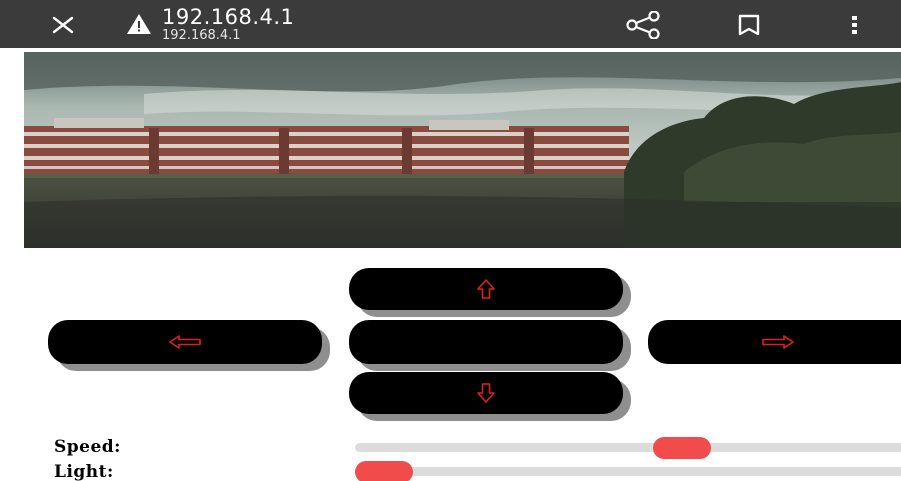  What do you see at coordinates (63, 25) in the screenshot?
I see `close-icon` at bounding box center [63, 25].